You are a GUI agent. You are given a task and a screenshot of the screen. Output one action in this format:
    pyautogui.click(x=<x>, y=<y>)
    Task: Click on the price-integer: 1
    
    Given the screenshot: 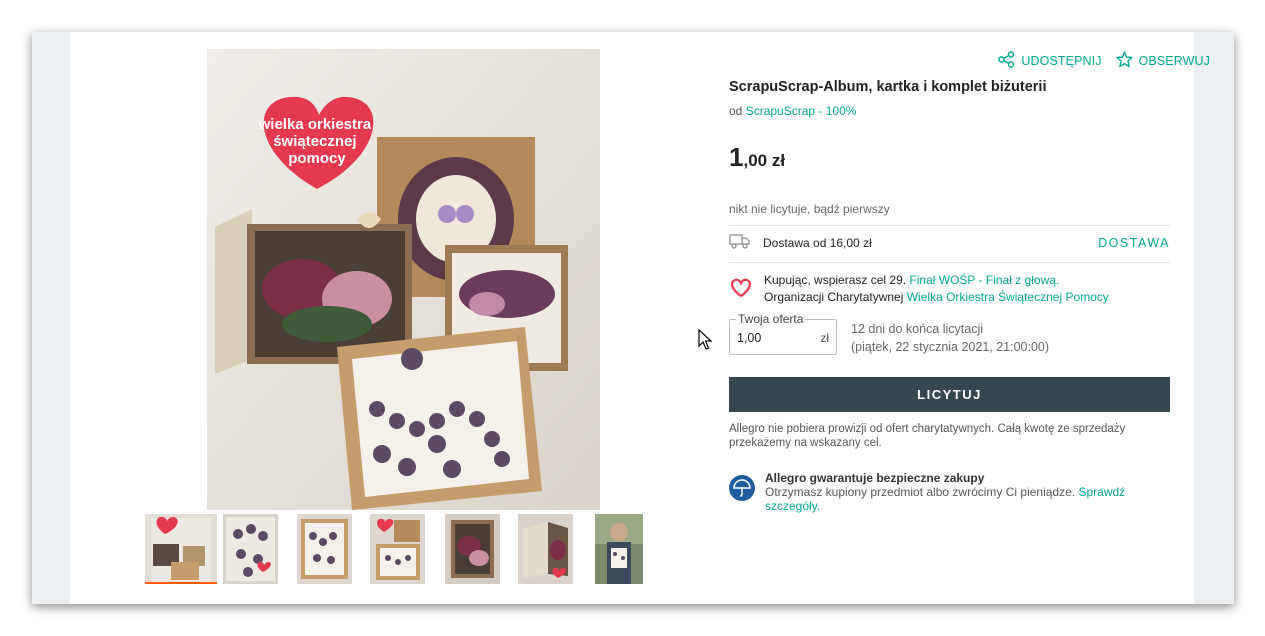 What is the action you would take?
    pyautogui.click(x=736, y=157)
    